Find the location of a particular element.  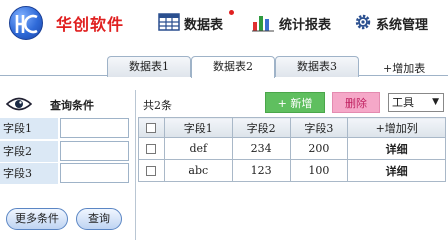

filter-row-field3: 字段3 is located at coordinates (68, 173).